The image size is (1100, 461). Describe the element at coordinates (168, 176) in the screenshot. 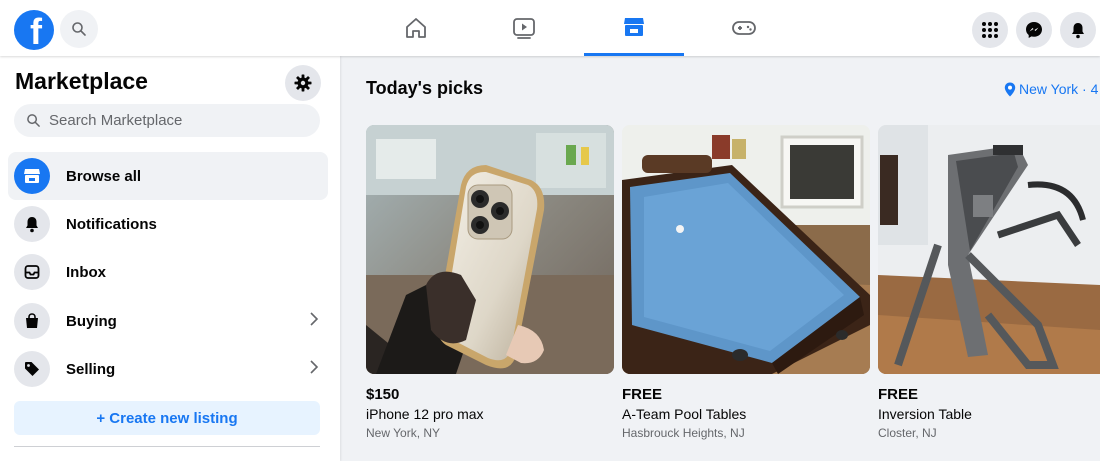

I see `sidebar-item-browse-all: Browse all` at that location.